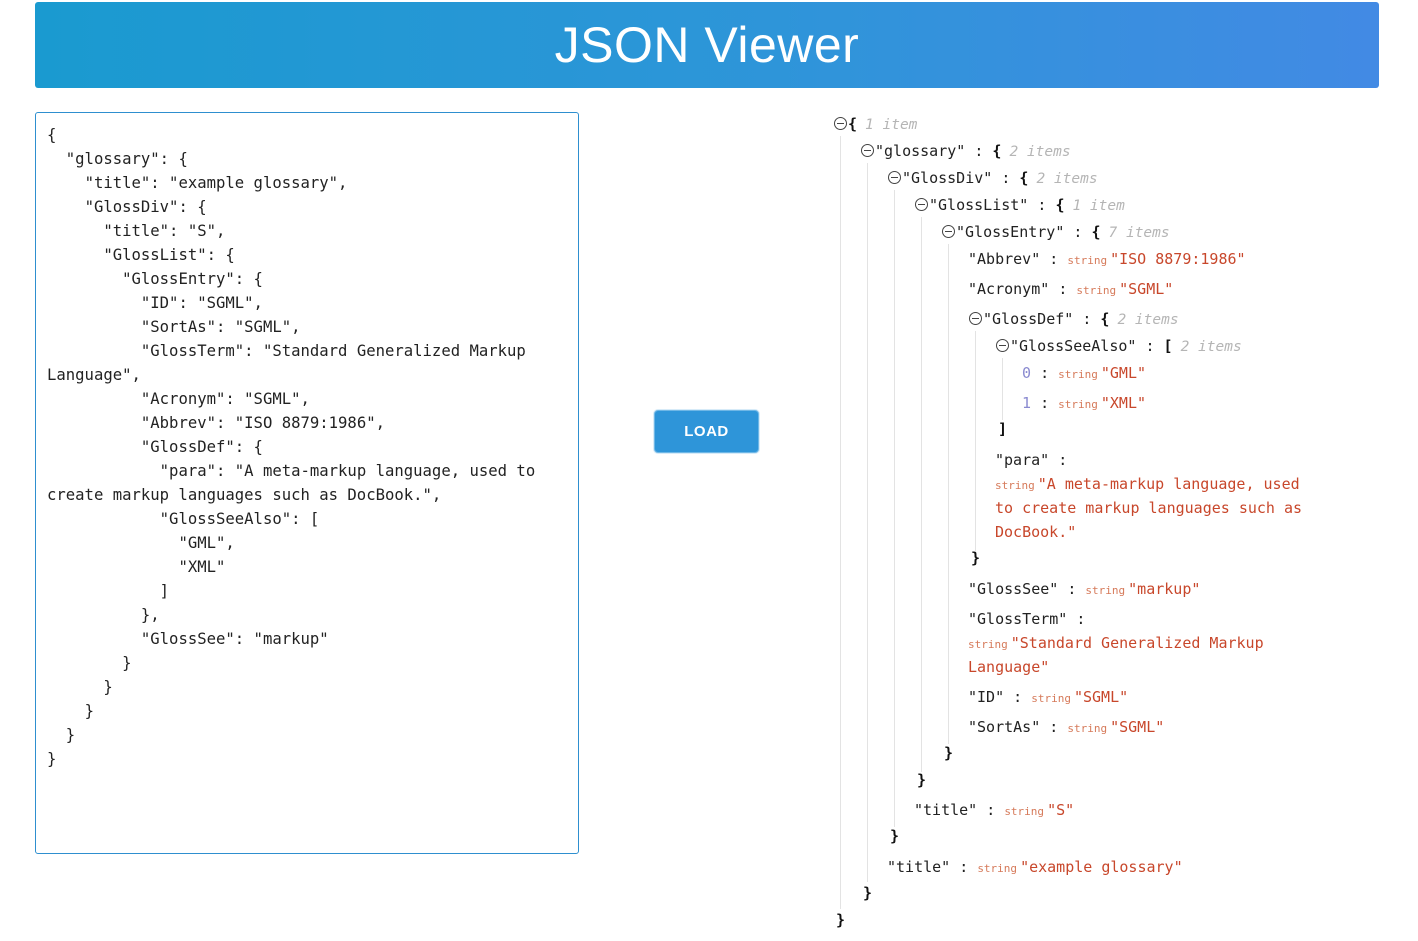 This screenshot has width=1418, height=941. Describe the element at coordinates (1066, 727) in the screenshot. I see `tree-node-sortas: "SortAs" : string "SGML"` at that location.